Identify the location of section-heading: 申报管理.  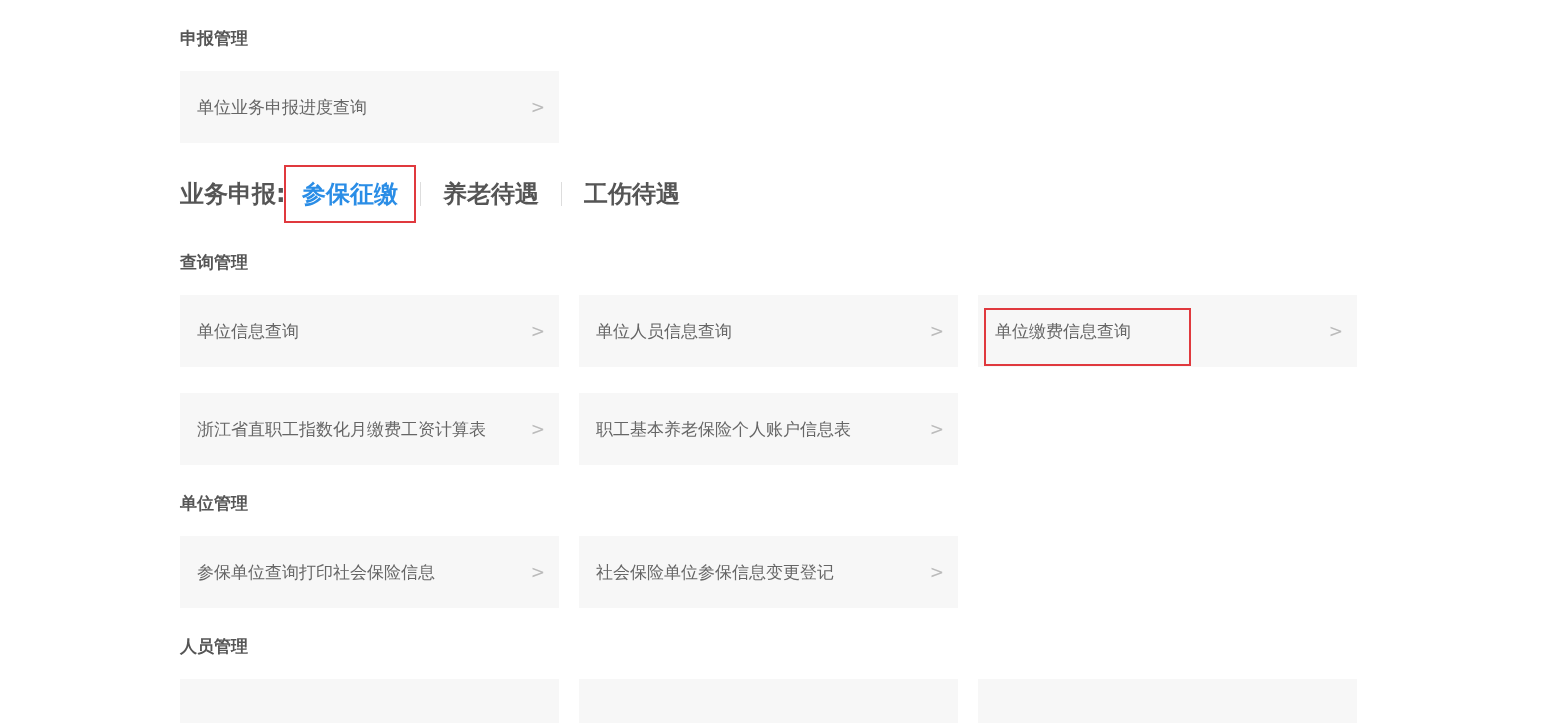
(214, 38).